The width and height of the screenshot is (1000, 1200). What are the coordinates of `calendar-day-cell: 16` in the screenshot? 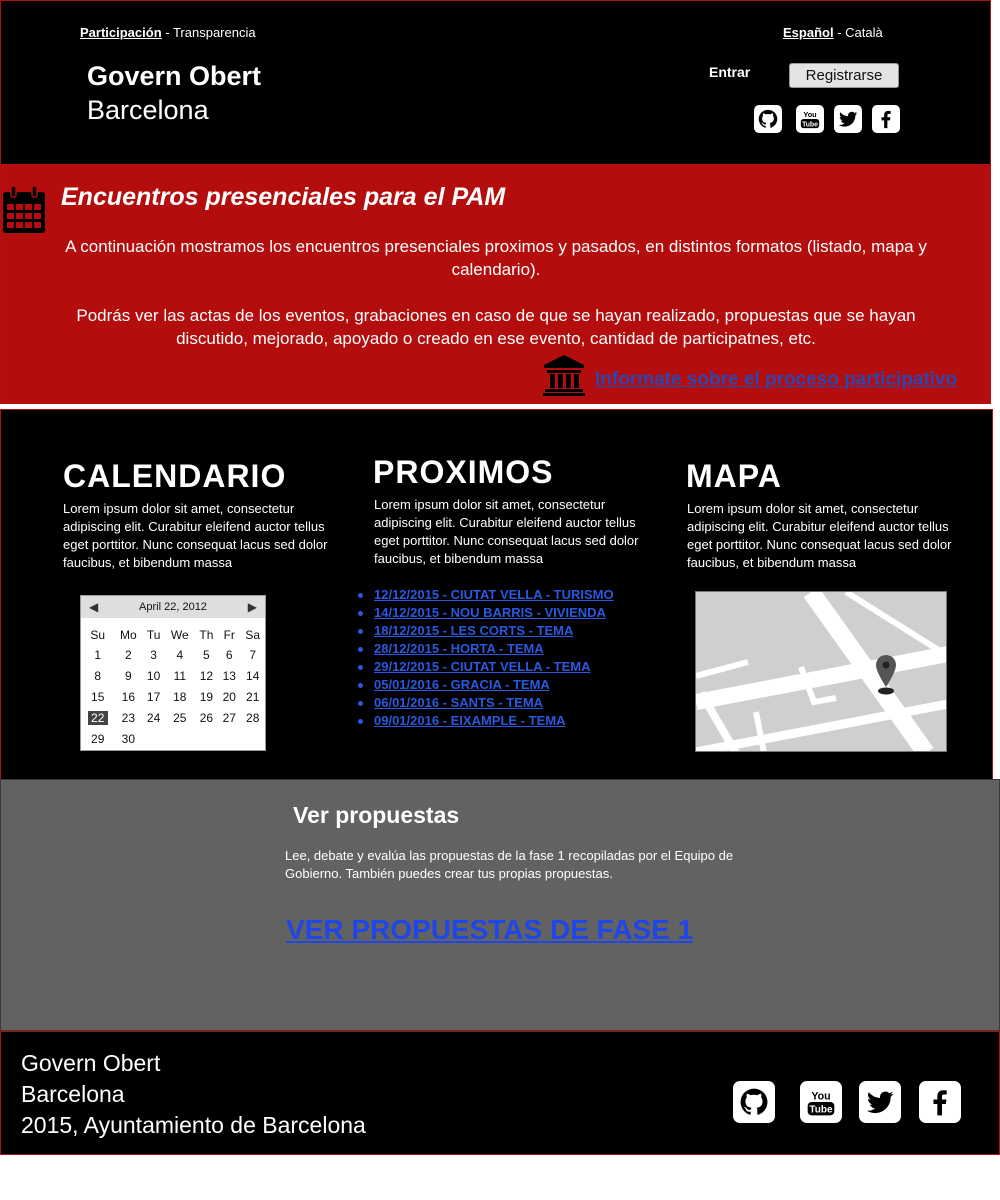 It's located at (128, 696).